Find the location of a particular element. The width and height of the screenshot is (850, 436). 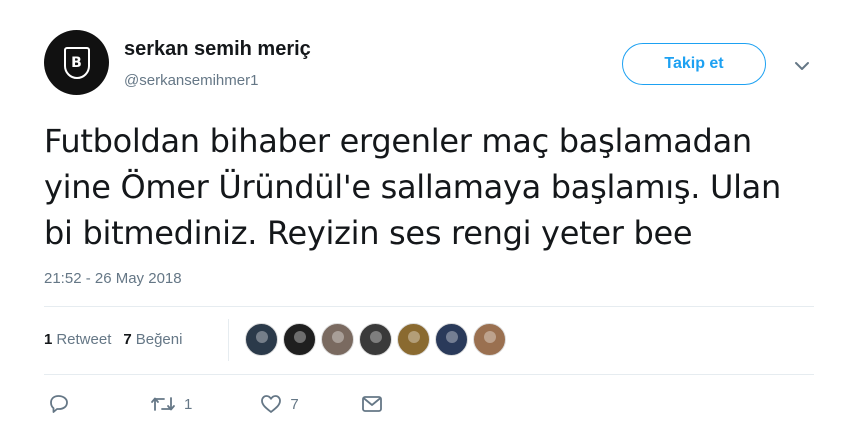

retweet-icon is located at coordinates (163, 404).